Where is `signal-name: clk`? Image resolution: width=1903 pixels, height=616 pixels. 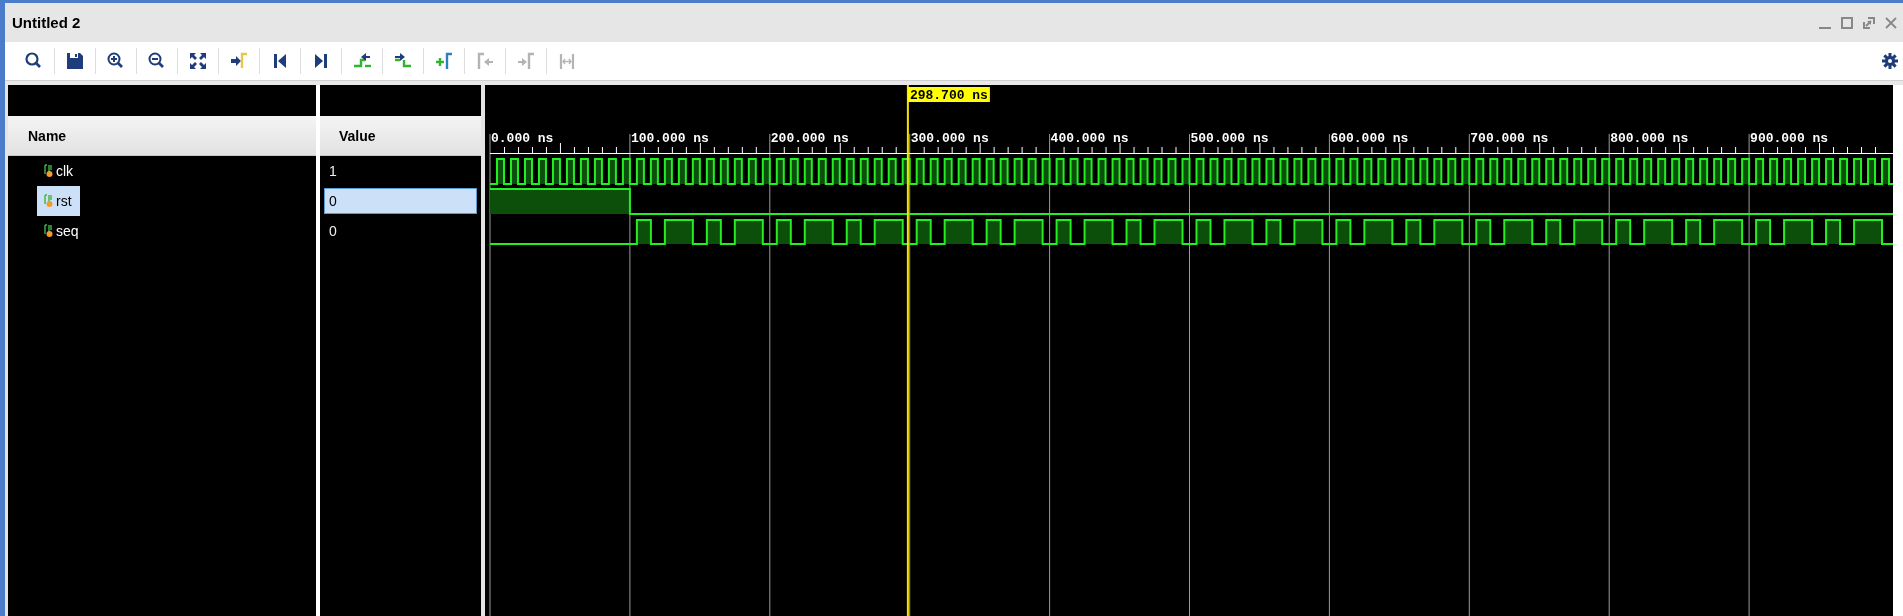
signal-name: clk is located at coordinates (59, 171).